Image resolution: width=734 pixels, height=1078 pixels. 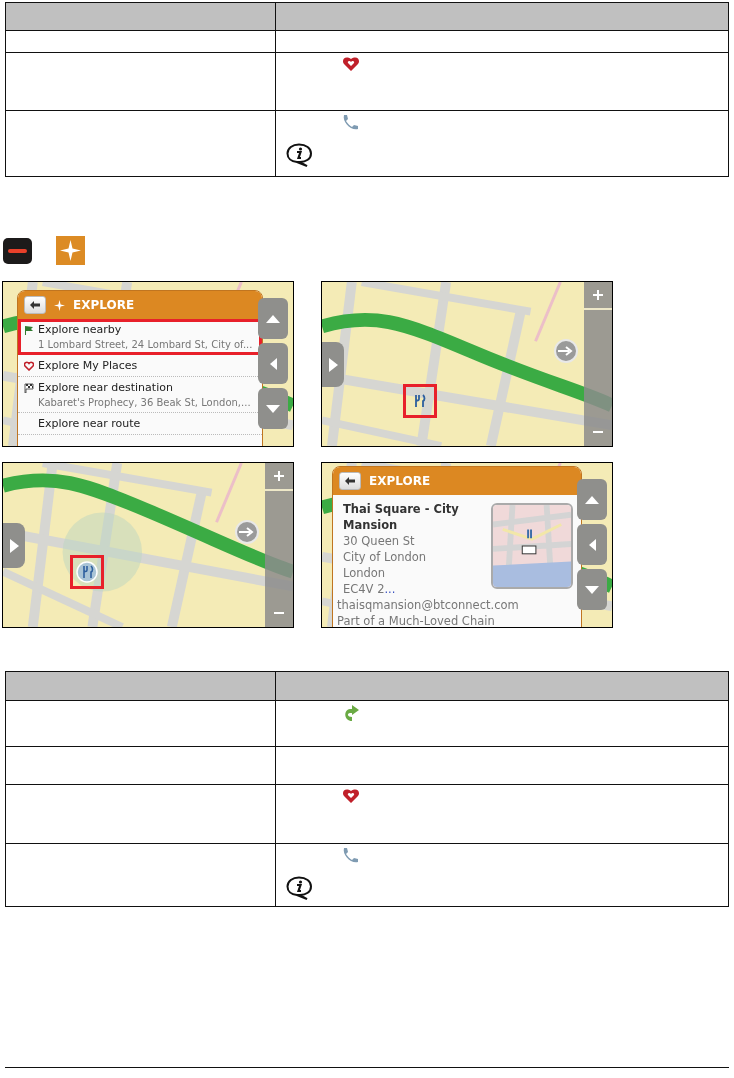 I want to click on flag-icon, so click(x=29, y=329).